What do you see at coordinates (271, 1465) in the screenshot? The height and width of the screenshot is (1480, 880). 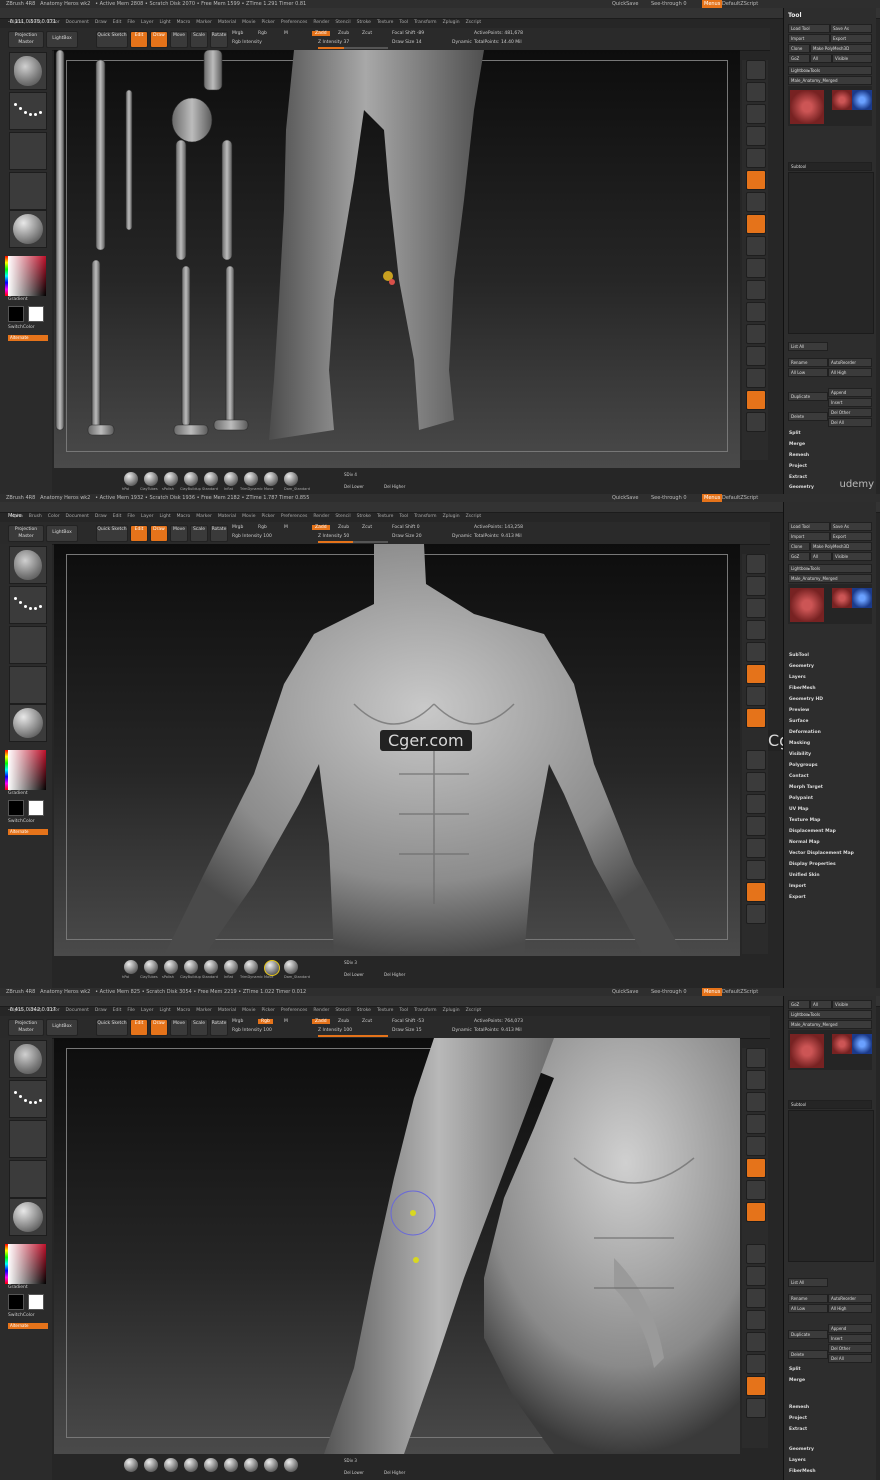 I see `brush-move-icon` at bounding box center [271, 1465].